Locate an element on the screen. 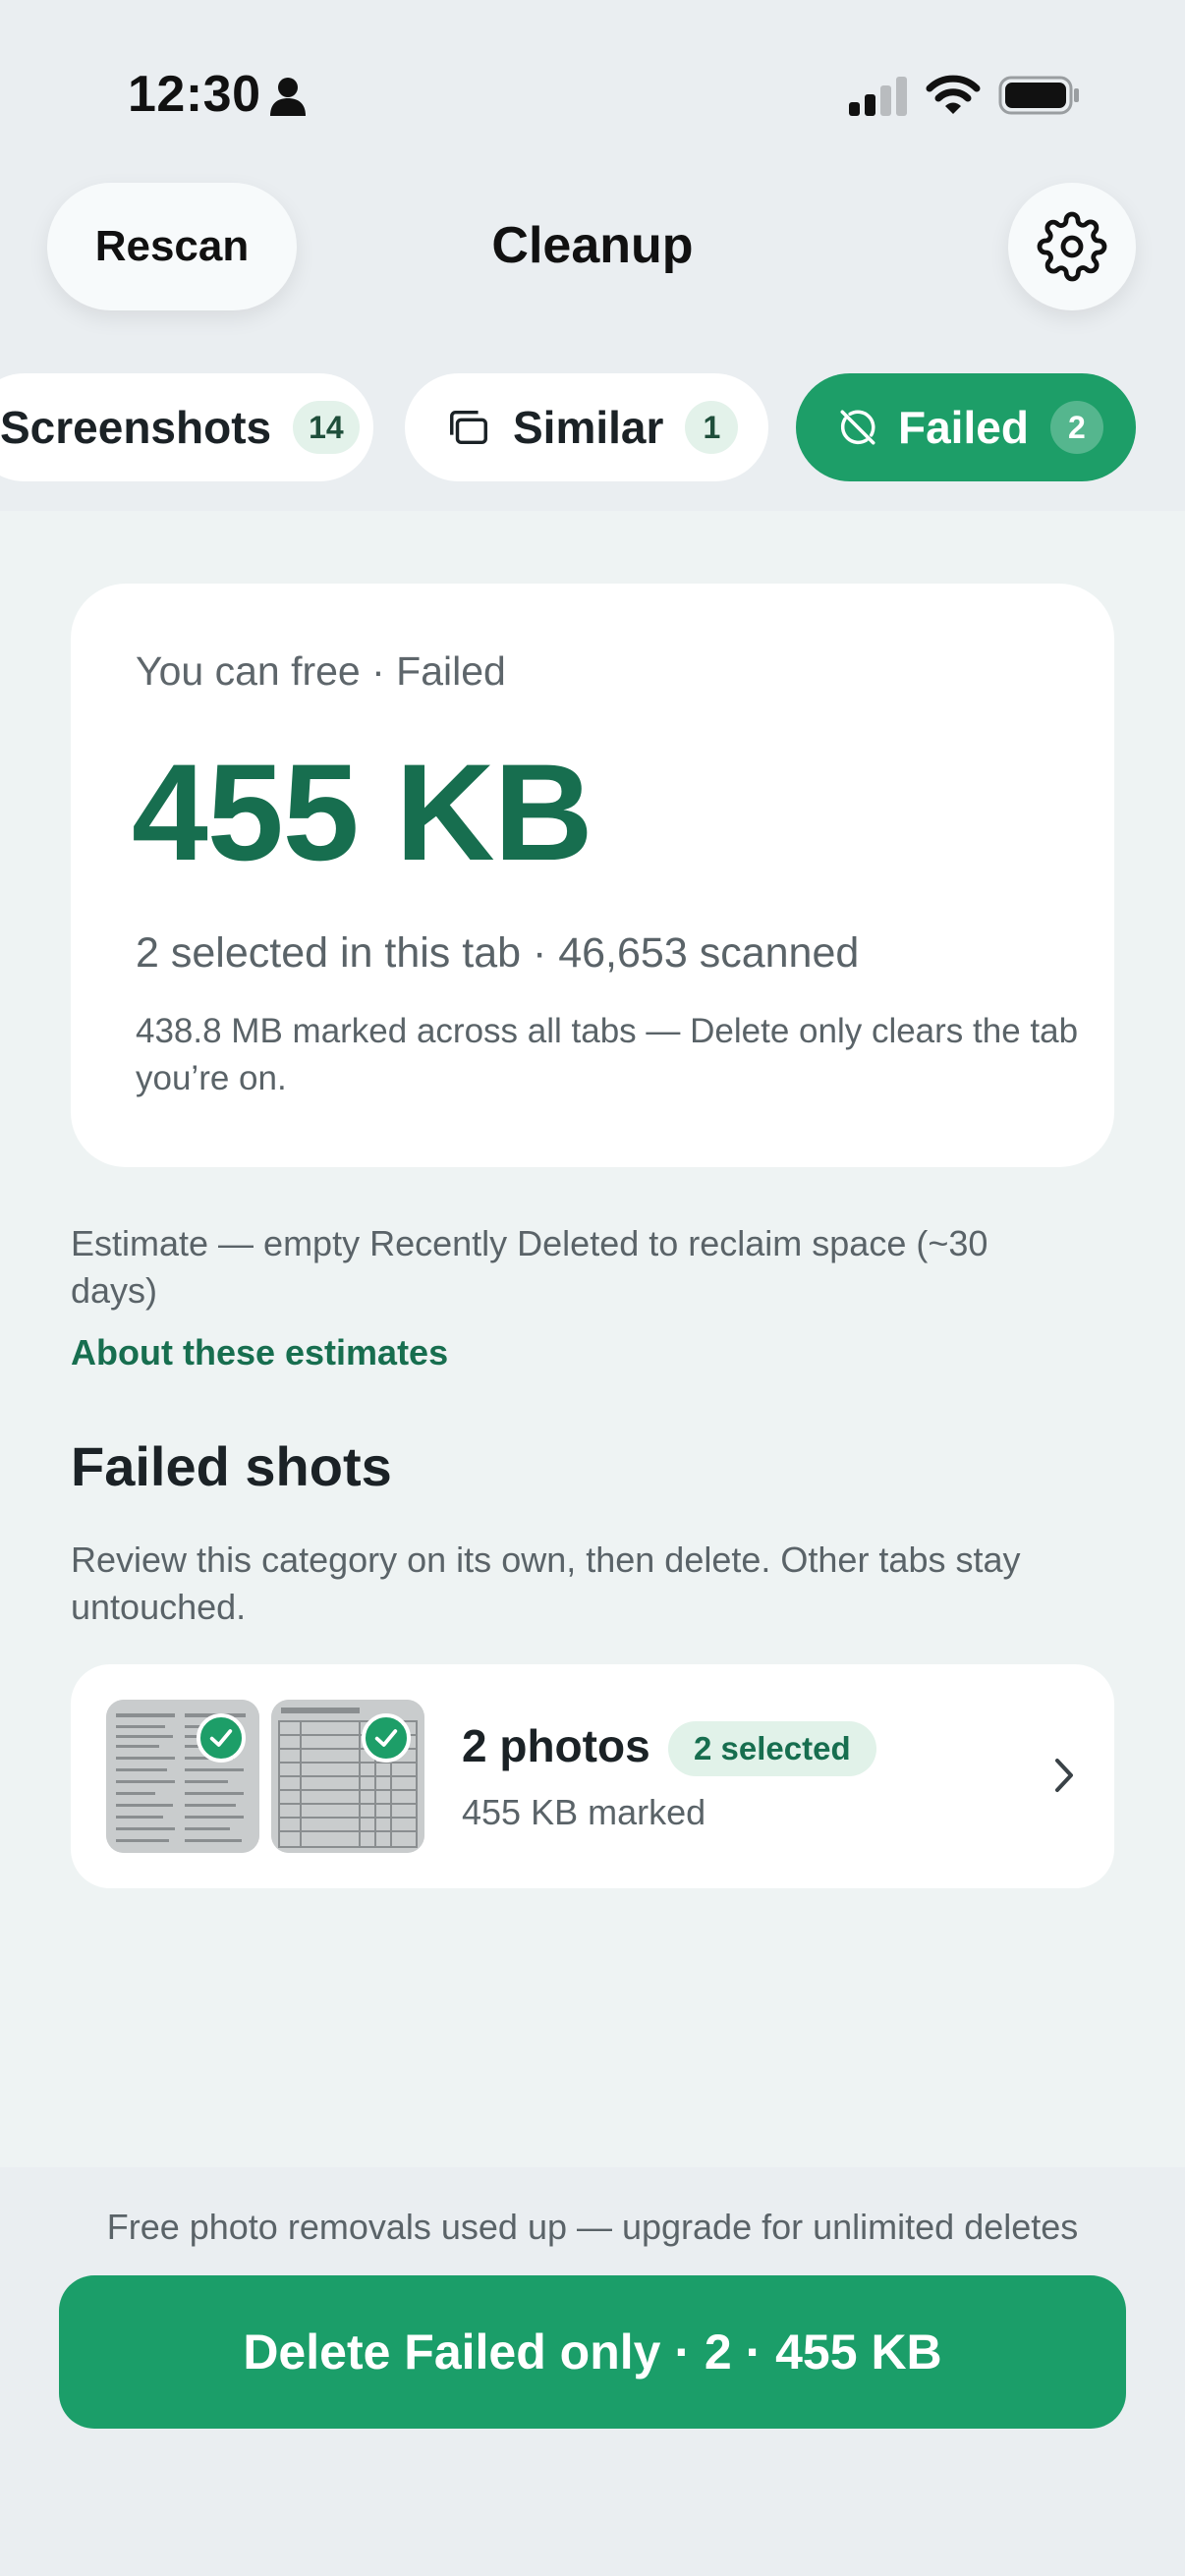 This screenshot has width=1185, height=2576. group-subtitle: 455 KB marked is located at coordinates (584, 1812).